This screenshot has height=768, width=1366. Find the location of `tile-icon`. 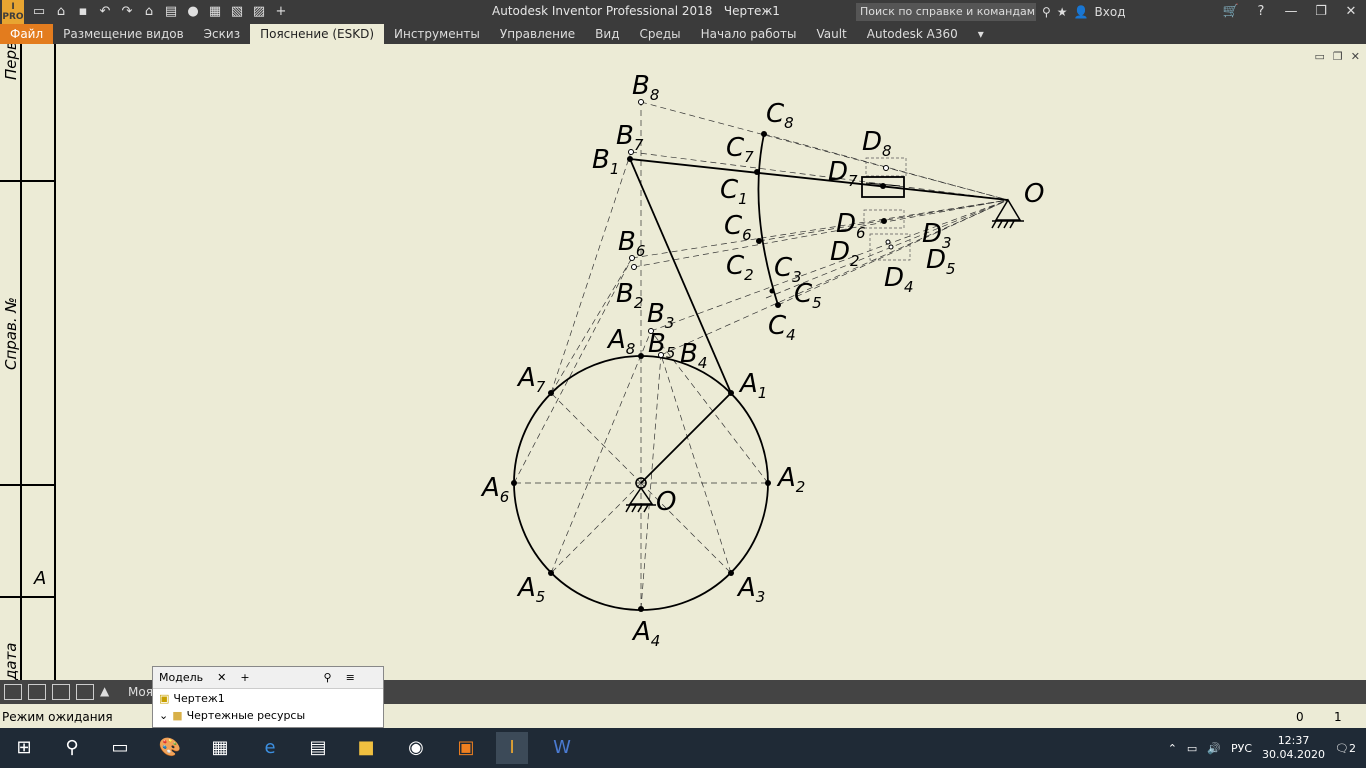

tile-icon is located at coordinates (13, 692).